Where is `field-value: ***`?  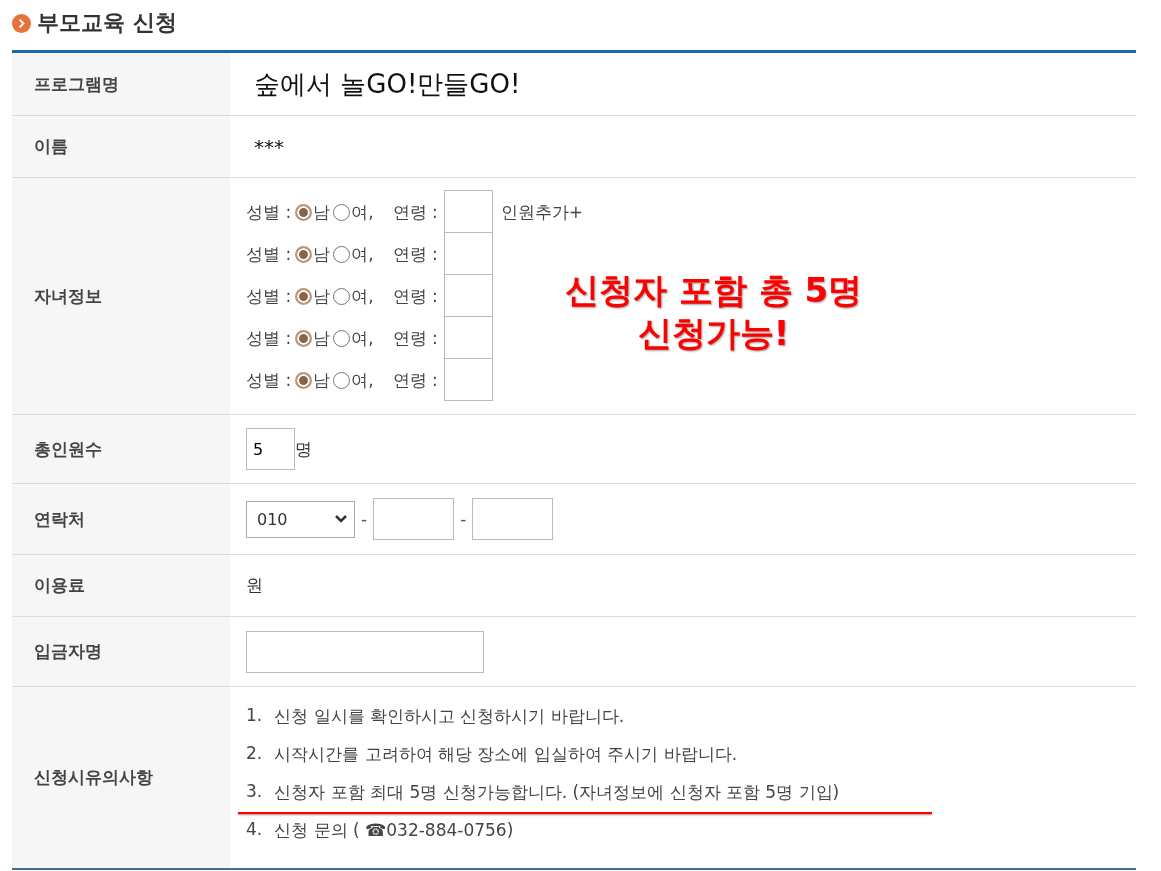 field-value: *** is located at coordinates (268, 146).